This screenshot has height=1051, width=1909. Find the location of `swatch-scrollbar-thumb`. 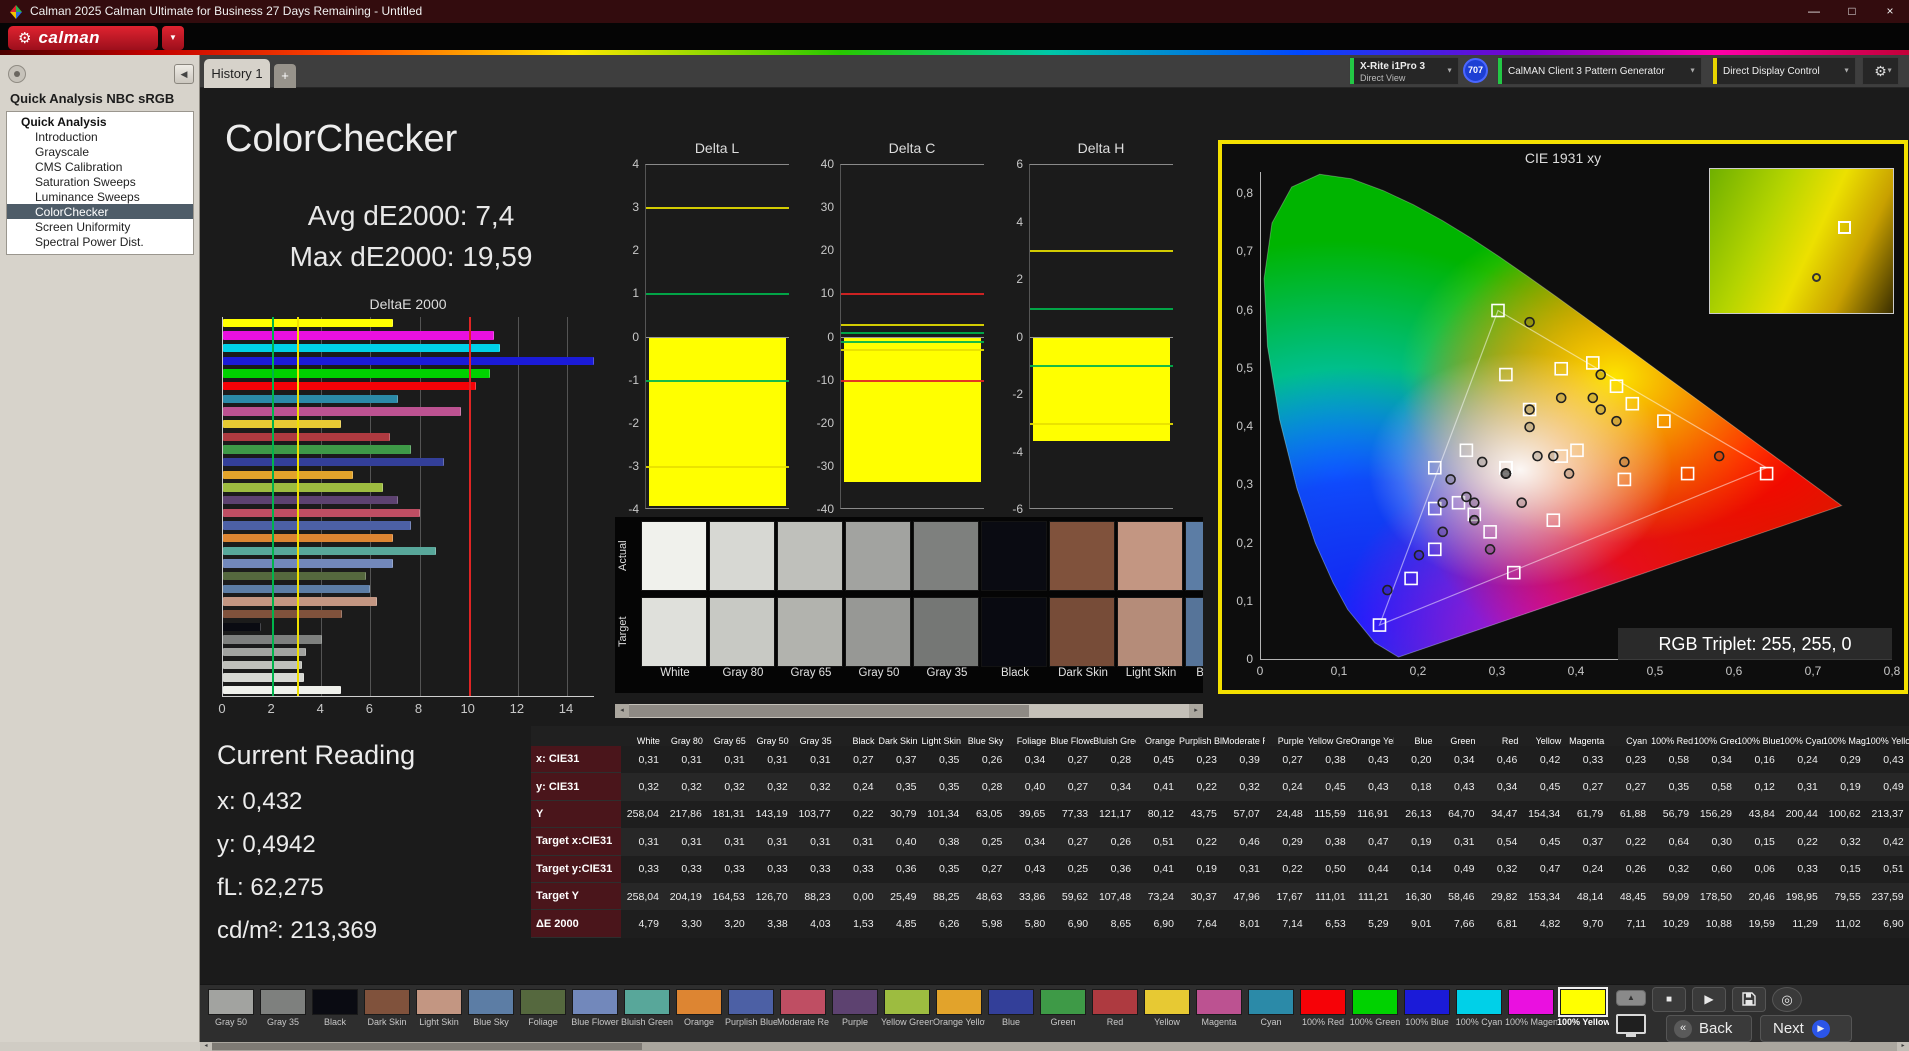

swatch-scrollbar-thumb is located at coordinates (829, 711).